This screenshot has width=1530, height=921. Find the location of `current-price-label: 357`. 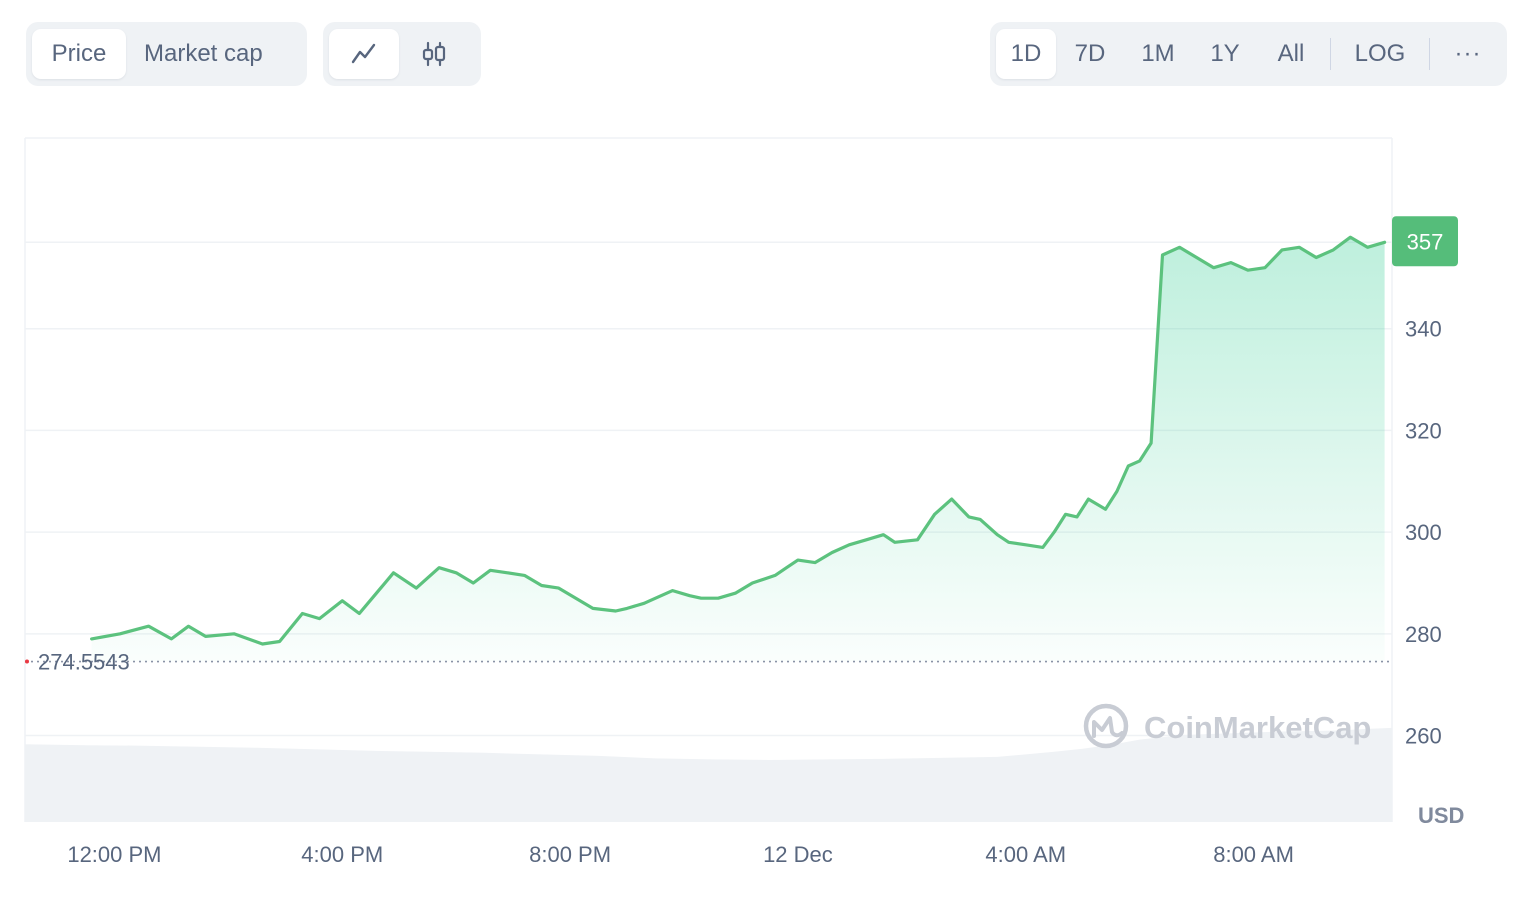

current-price-label: 357 is located at coordinates (1425, 241).